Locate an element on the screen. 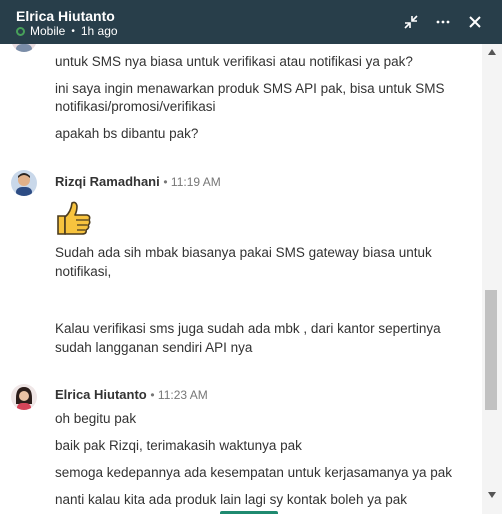 The image size is (502, 514). chat-header: Elrica Hiutanto Mobile • 1h ago is located at coordinates (251, 22).